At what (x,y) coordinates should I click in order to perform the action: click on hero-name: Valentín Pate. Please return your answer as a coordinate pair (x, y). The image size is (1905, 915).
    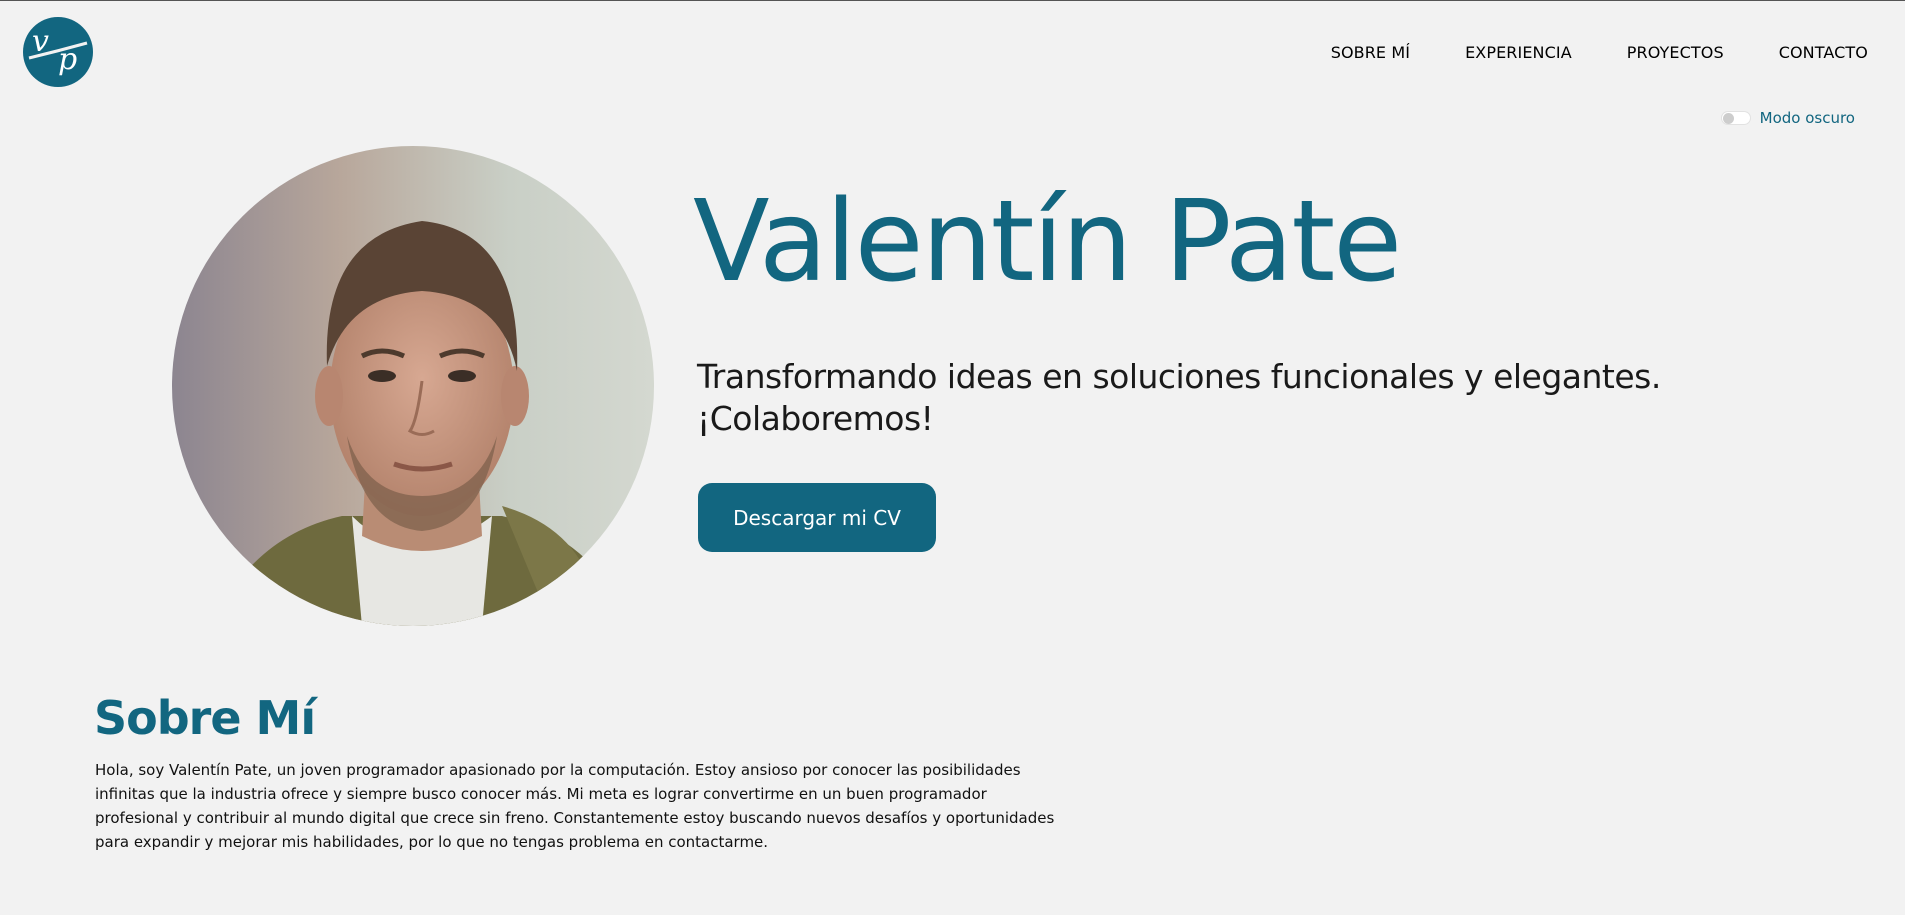
    Looking at the image, I should click on (1047, 242).